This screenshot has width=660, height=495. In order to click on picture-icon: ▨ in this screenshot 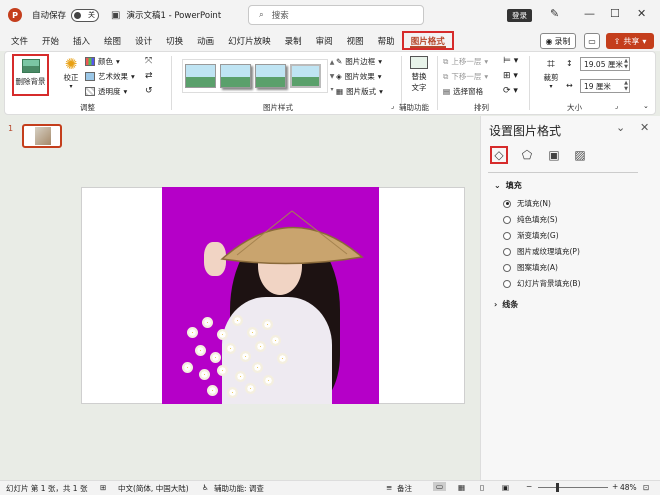, I will do `click(580, 155)`.